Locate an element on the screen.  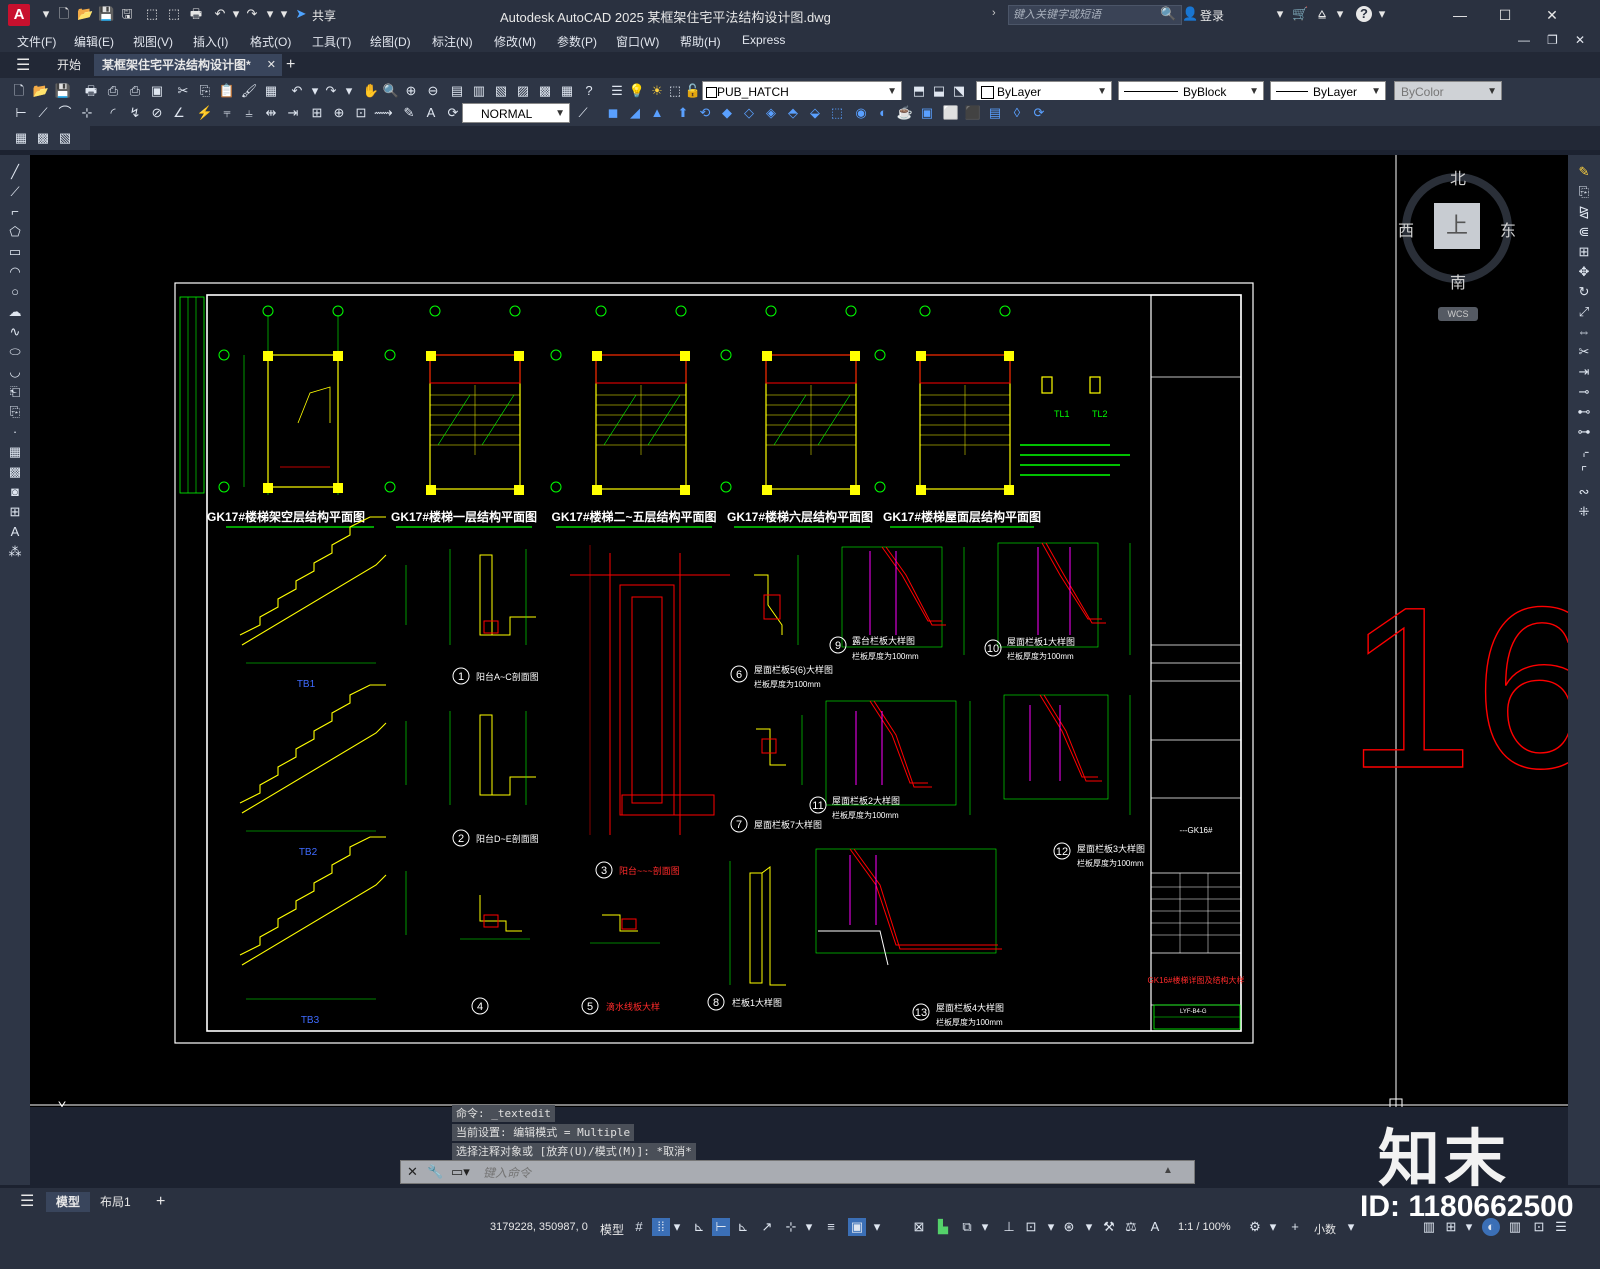
plot-preview-icon: ⎙ is located at coordinates (113, 91).